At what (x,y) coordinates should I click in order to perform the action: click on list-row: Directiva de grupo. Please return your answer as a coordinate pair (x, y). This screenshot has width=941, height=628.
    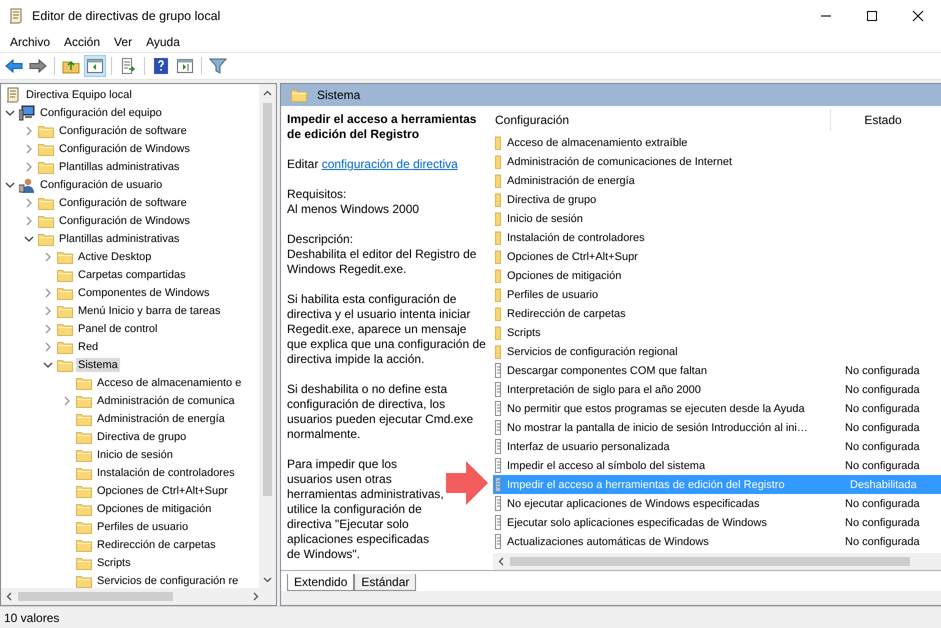
    Looking at the image, I should click on (717, 199).